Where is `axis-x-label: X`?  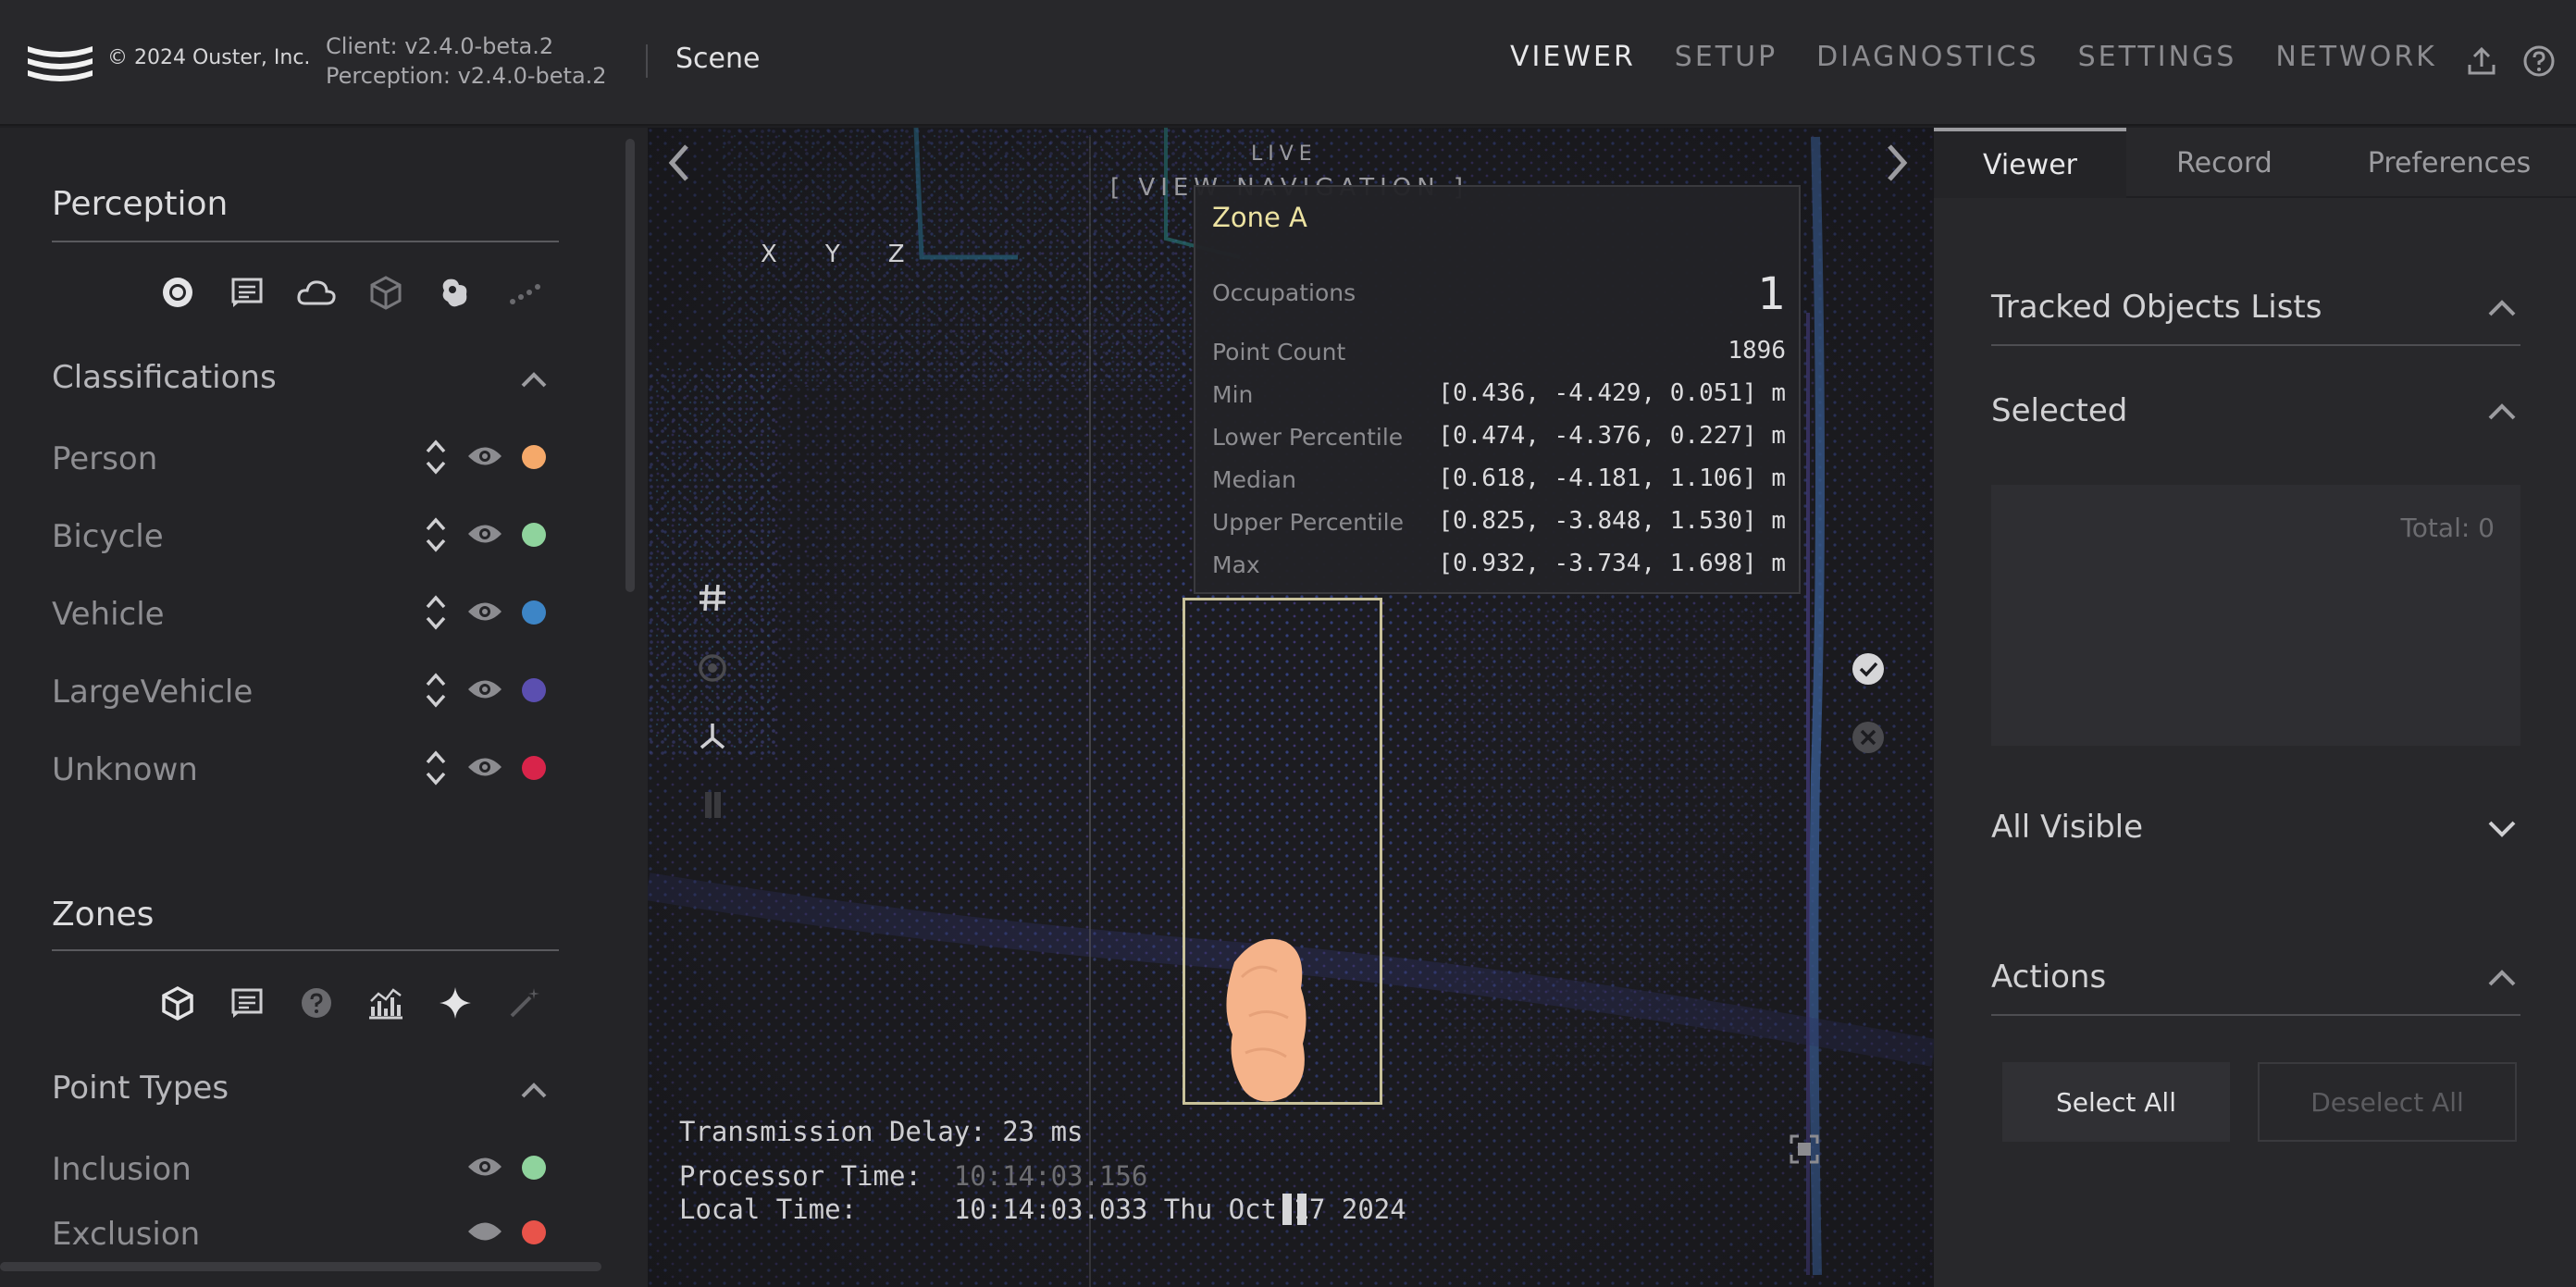 axis-x-label: X is located at coordinates (769, 254).